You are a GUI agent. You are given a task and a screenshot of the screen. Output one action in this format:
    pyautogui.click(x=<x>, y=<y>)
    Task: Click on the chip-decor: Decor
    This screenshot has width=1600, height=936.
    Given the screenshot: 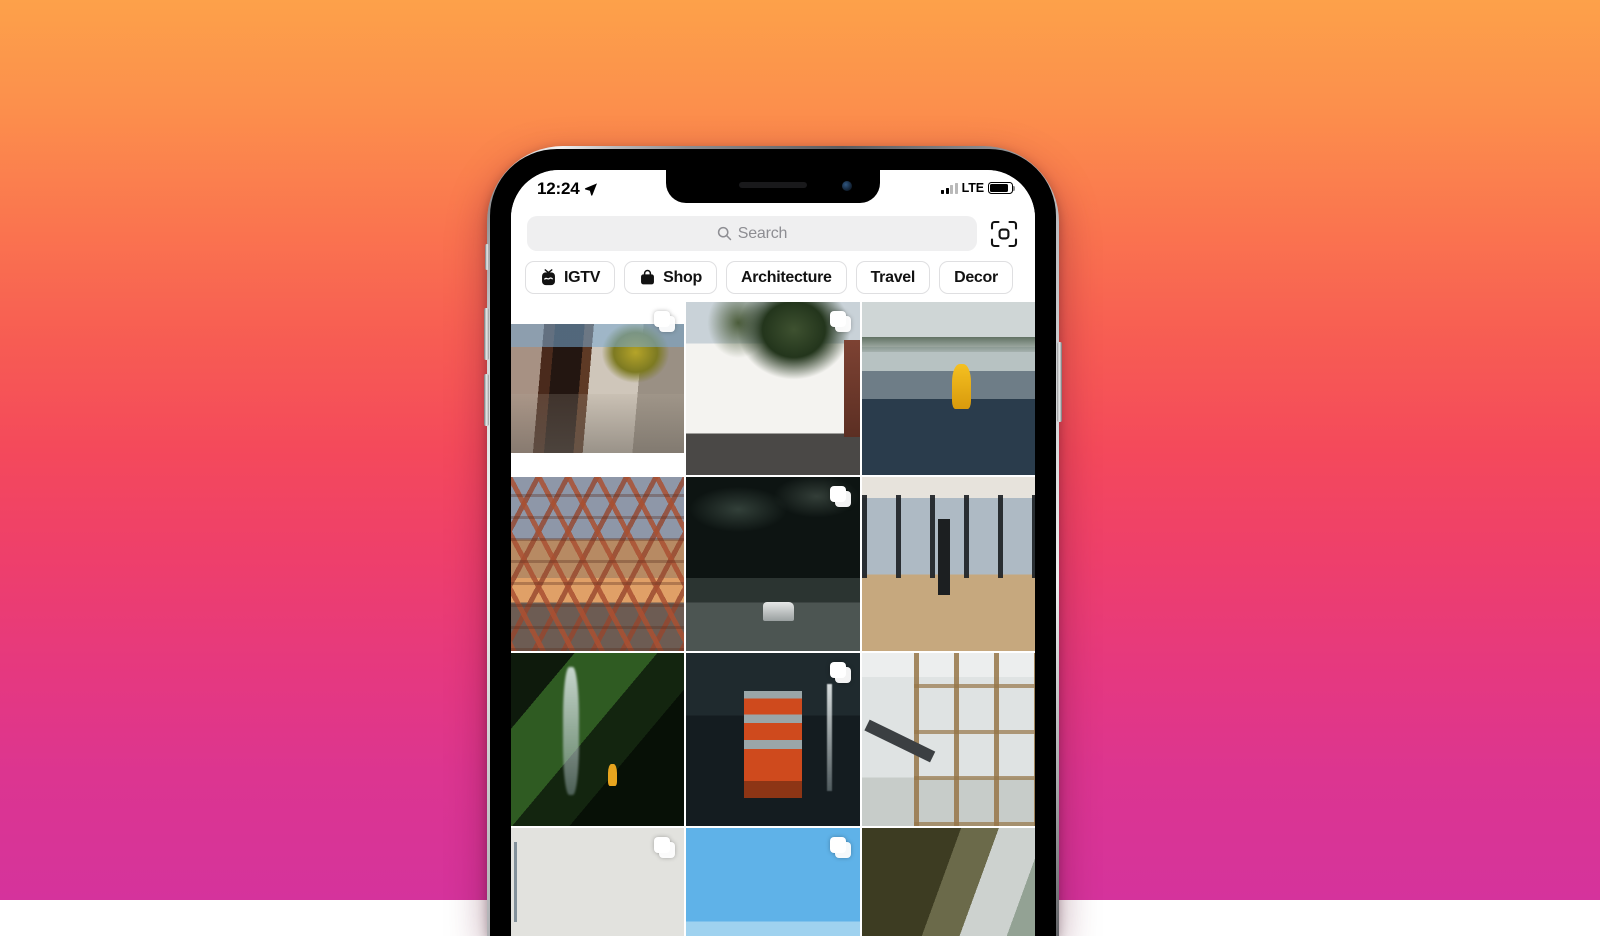 What is the action you would take?
    pyautogui.click(x=976, y=277)
    